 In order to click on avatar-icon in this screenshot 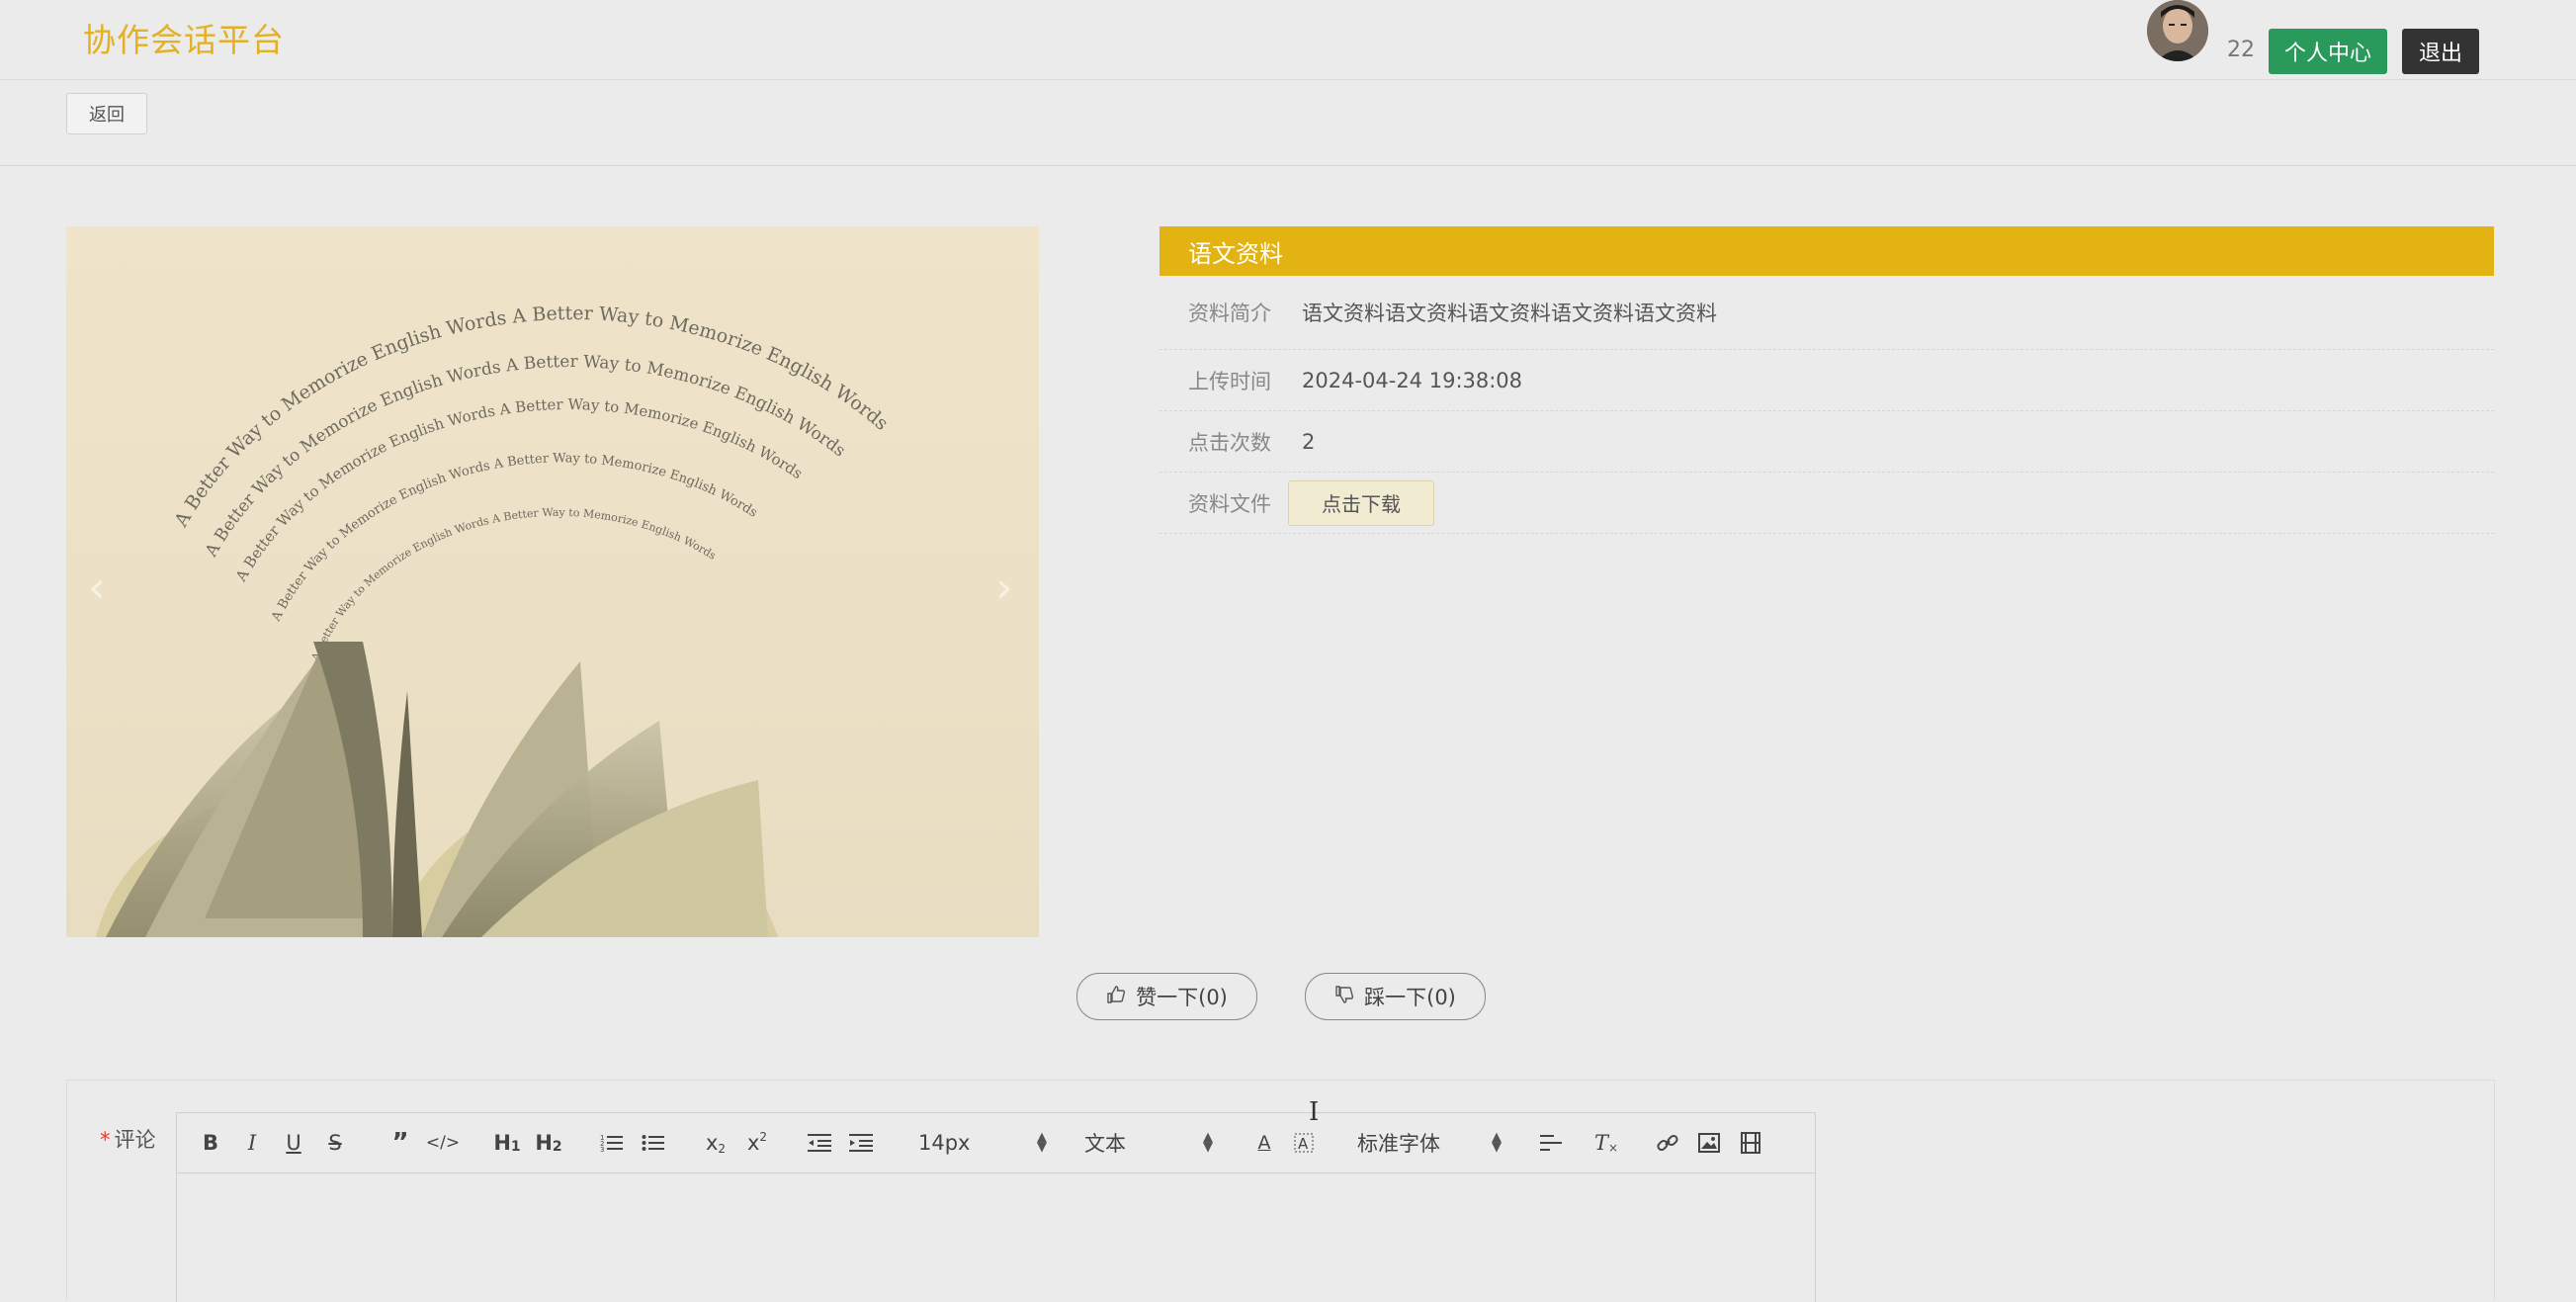, I will do `click(2177, 30)`.